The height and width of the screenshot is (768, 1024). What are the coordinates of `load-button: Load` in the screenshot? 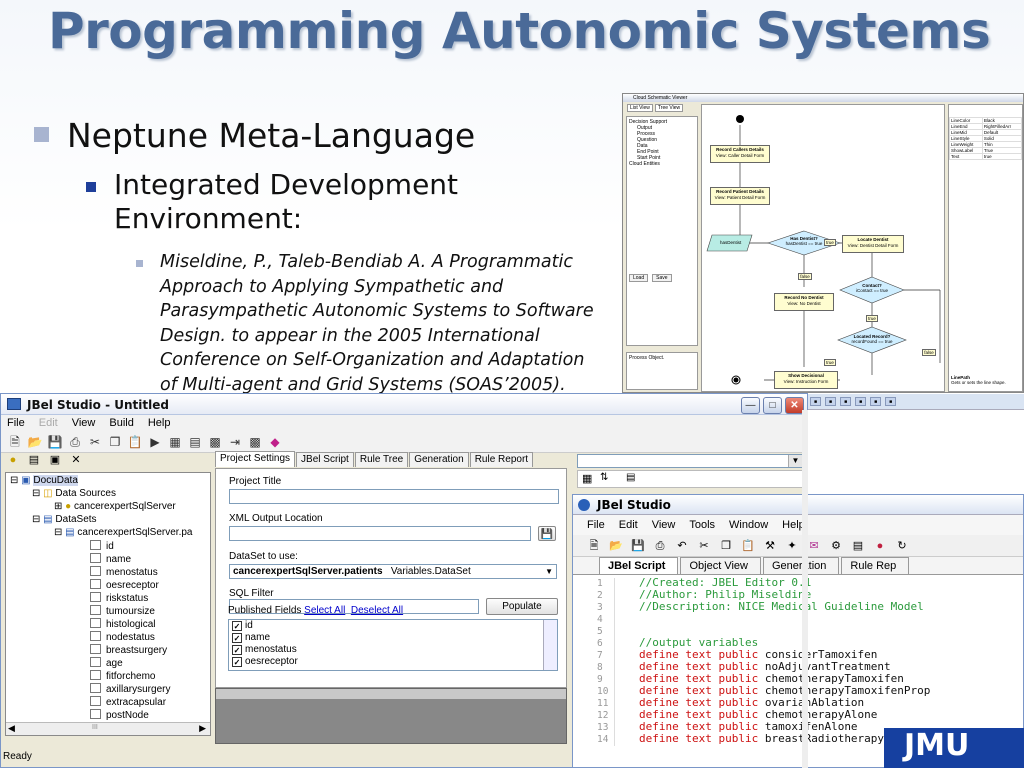 It's located at (639, 278).